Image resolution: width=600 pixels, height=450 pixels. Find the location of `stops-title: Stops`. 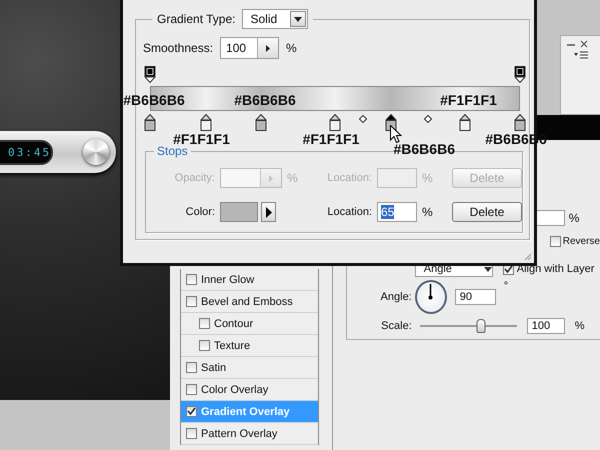

stops-title: Stops is located at coordinates (172, 151).